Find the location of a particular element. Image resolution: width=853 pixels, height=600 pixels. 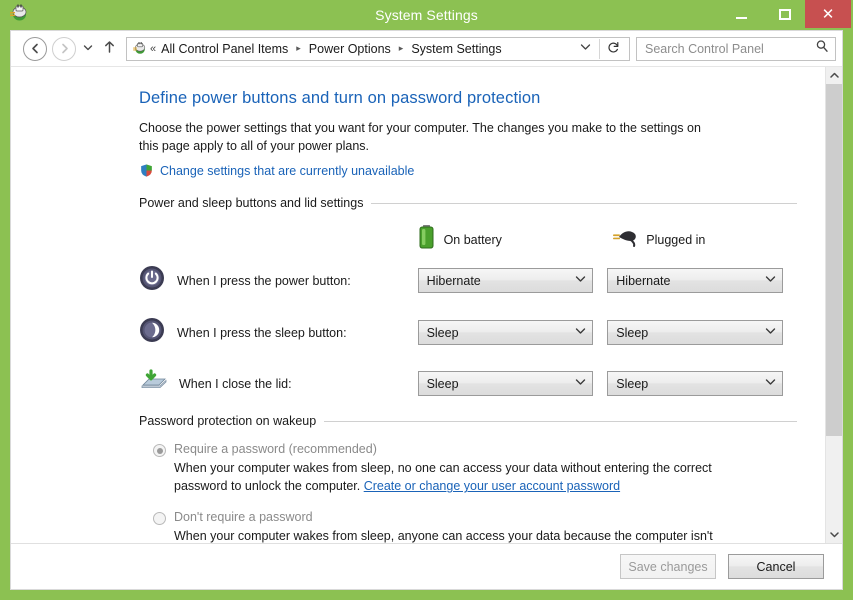

maximize-icon is located at coordinates (785, 14).